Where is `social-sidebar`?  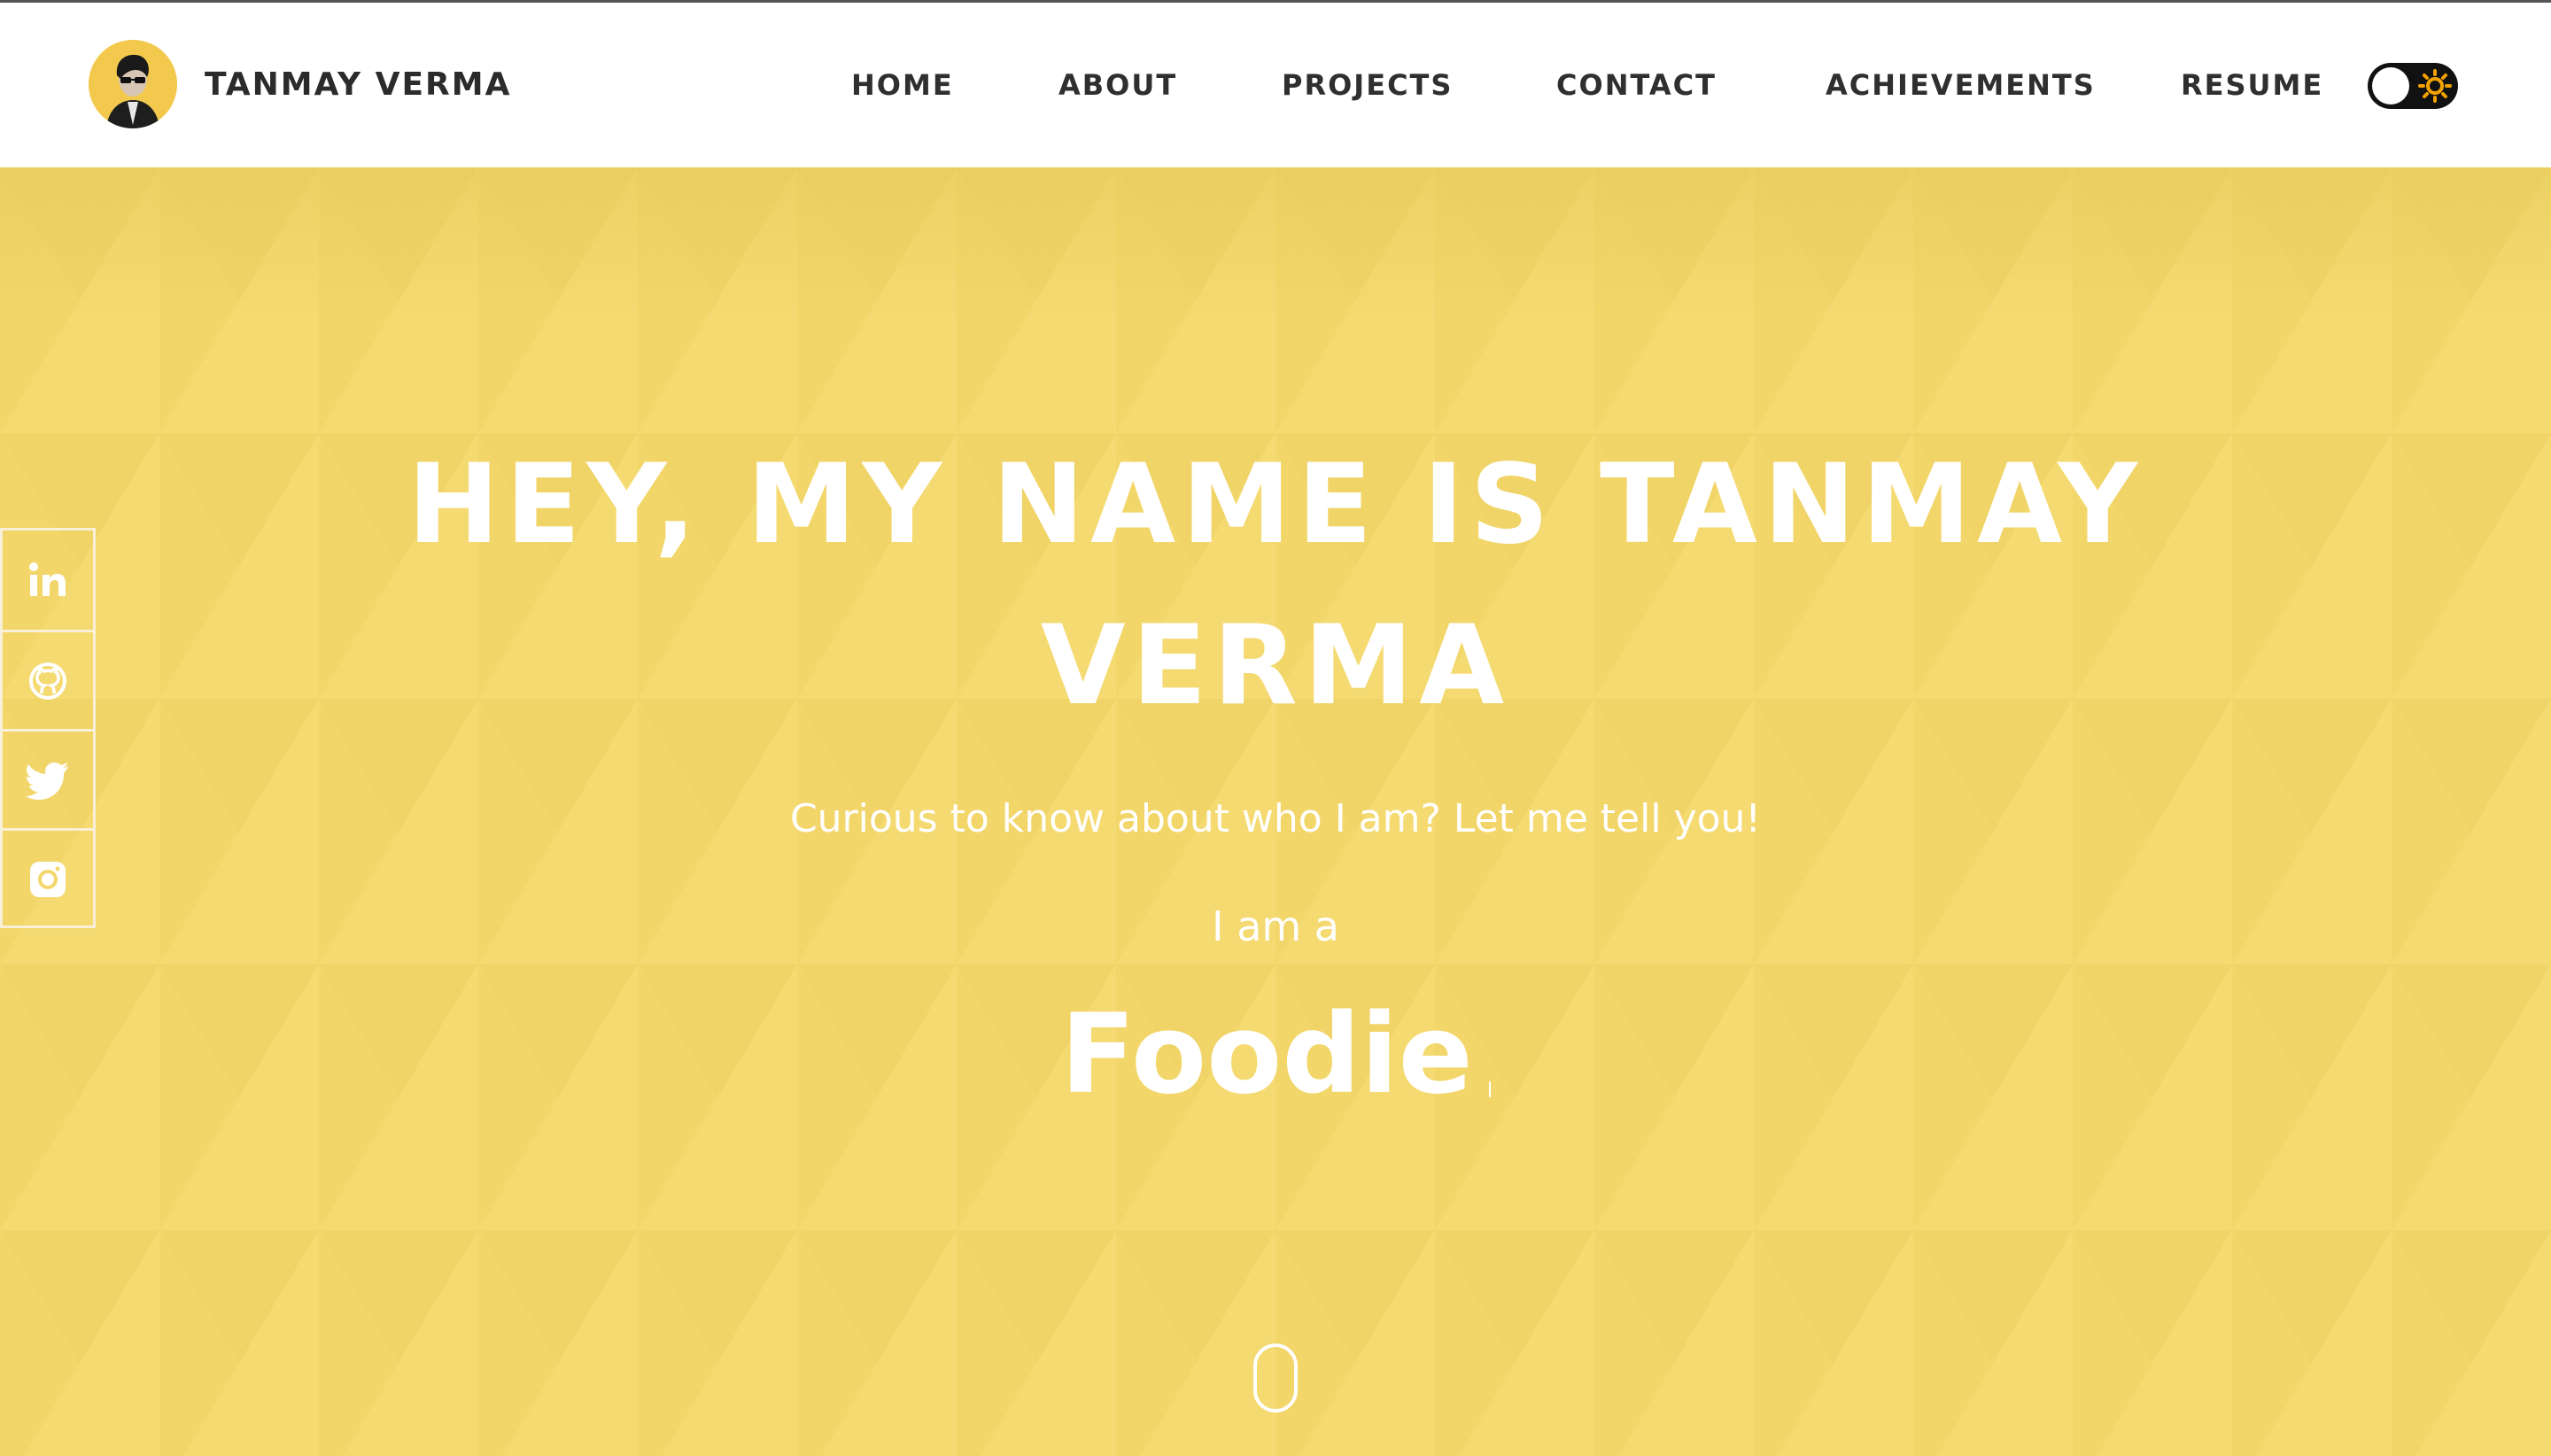 social-sidebar is located at coordinates (48, 728).